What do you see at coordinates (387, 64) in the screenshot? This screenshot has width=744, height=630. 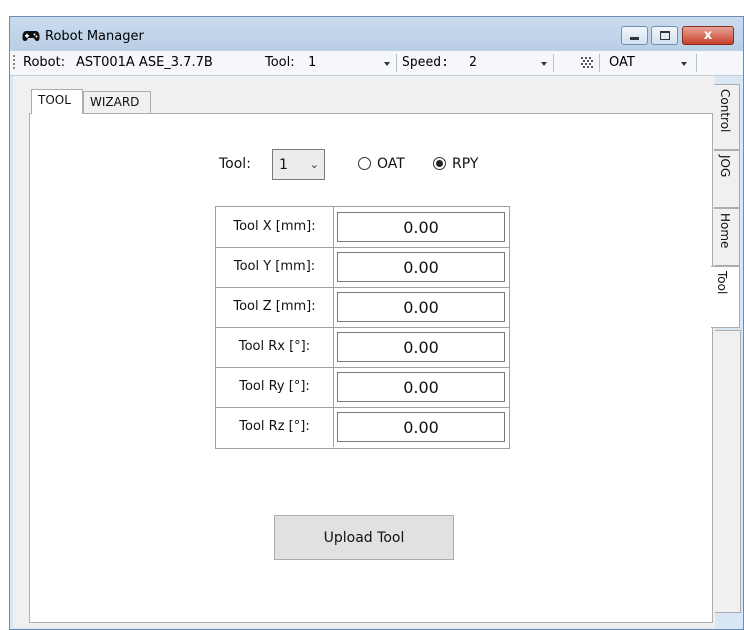 I see `tool-dropdown-icon` at bounding box center [387, 64].